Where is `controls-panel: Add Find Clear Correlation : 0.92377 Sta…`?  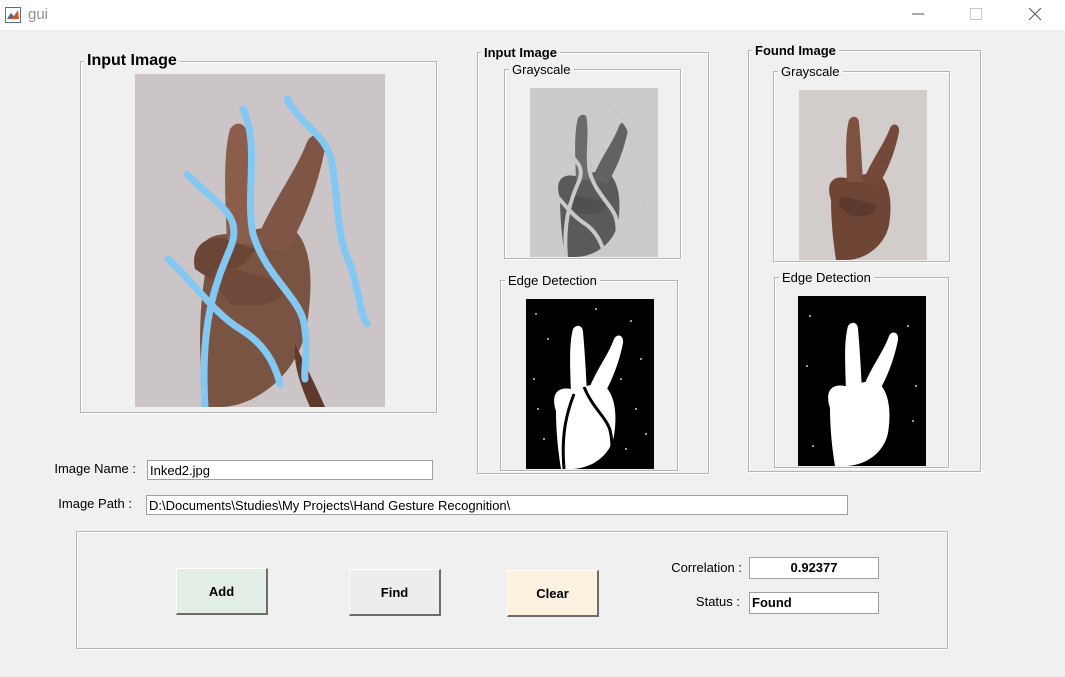
controls-panel: Add Find Clear Correlation : 0.92377 Sta… is located at coordinates (512, 590).